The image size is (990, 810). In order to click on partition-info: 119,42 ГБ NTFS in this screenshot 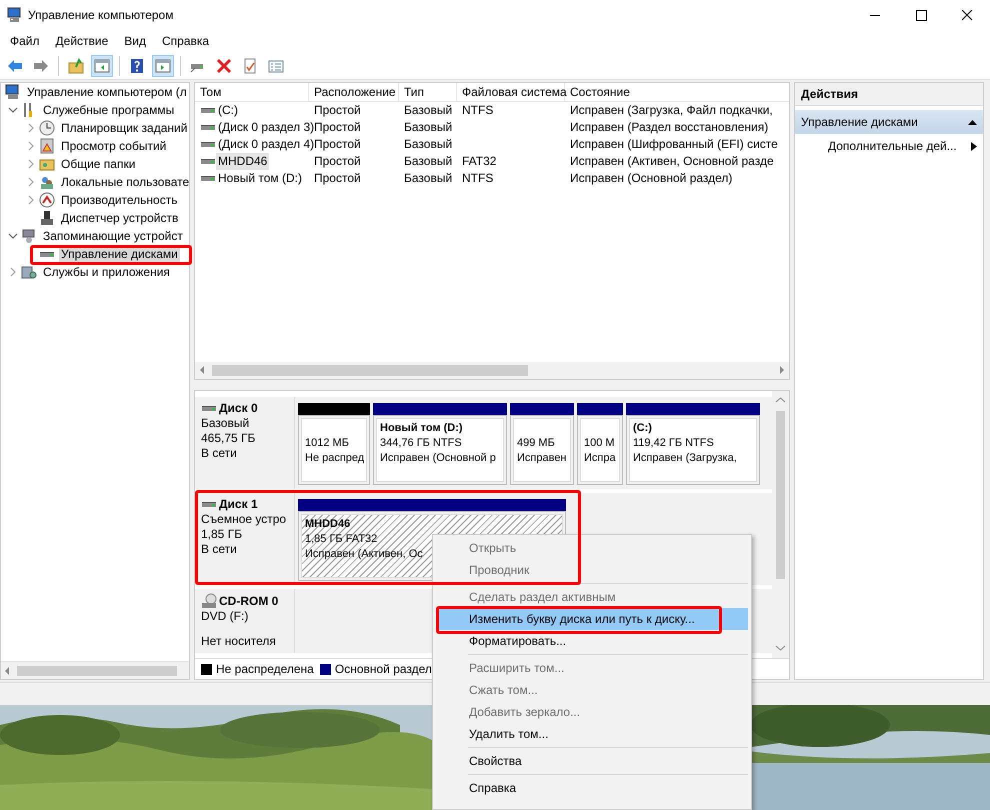, I will do `click(673, 443)`.